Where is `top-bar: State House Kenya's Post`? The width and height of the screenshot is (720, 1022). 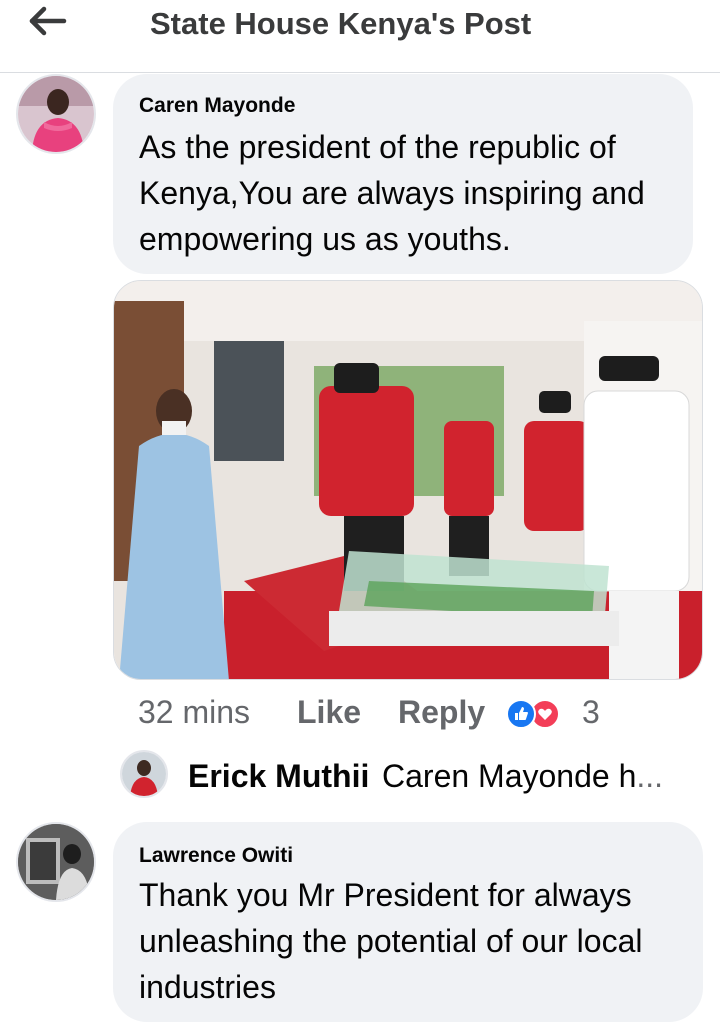
top-bar: State House Kenya's Post is located at coordinates (360, 36).